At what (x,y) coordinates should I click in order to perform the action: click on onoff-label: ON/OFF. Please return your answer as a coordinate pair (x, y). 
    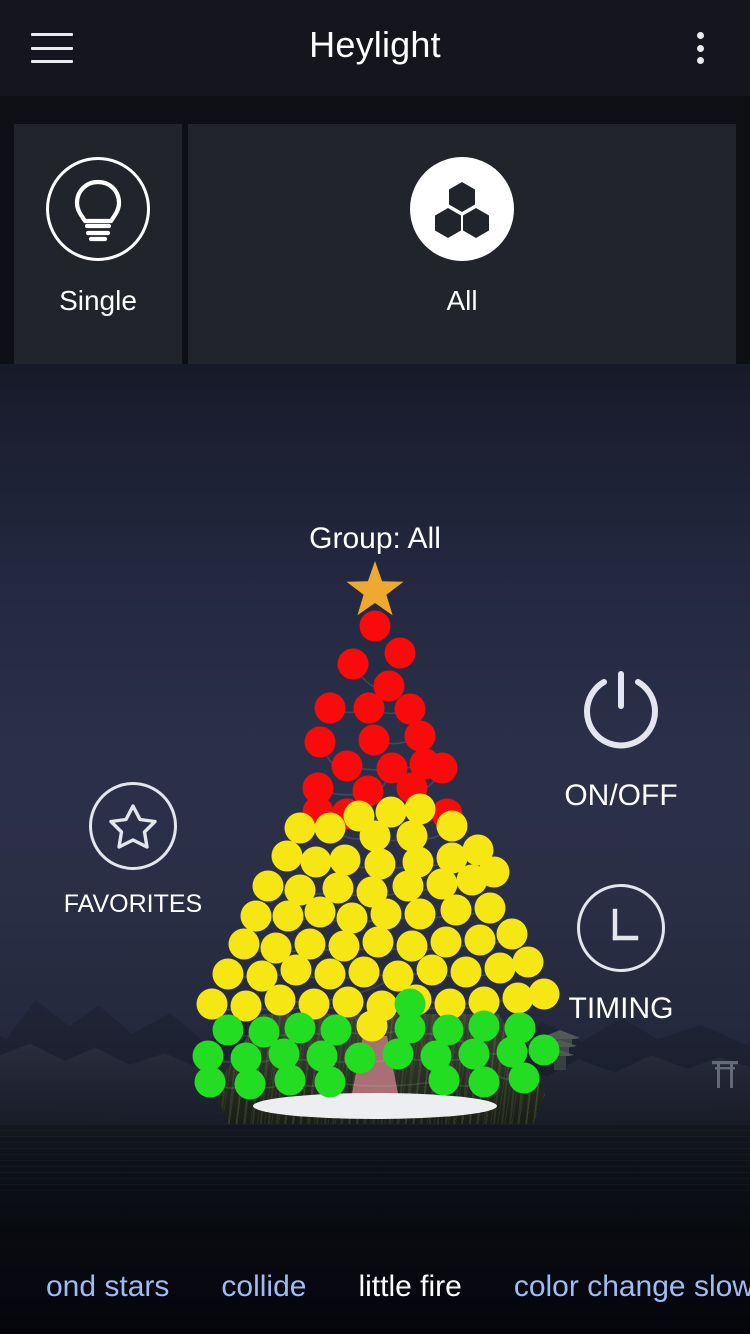
    Looking at the image, I should click on (621, 795).